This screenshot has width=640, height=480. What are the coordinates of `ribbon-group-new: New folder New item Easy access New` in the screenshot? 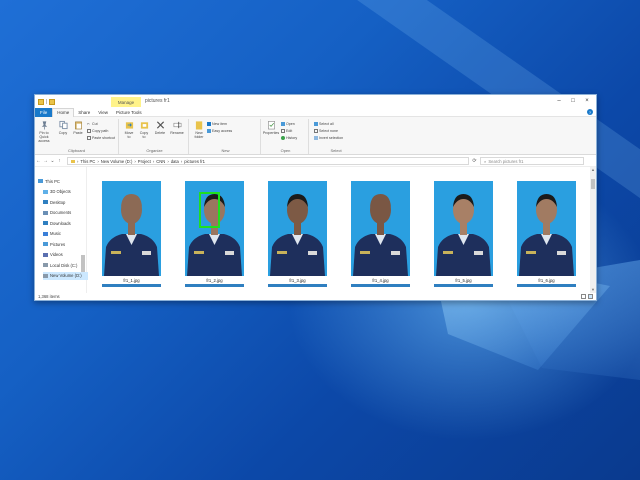 It's located at (226, 136).